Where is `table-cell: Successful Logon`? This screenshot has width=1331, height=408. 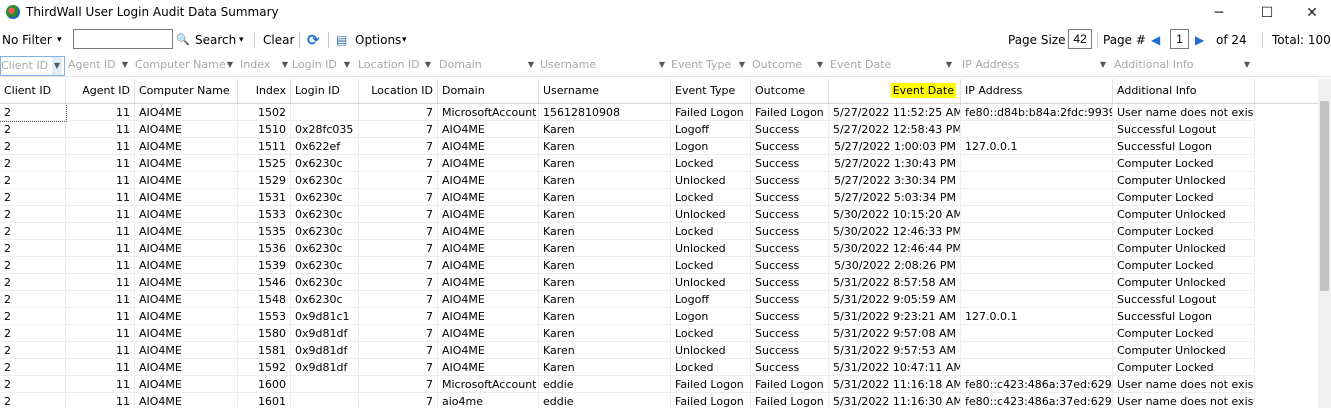
table-cell: Successful Logon is located at coordinates (1184, 316).